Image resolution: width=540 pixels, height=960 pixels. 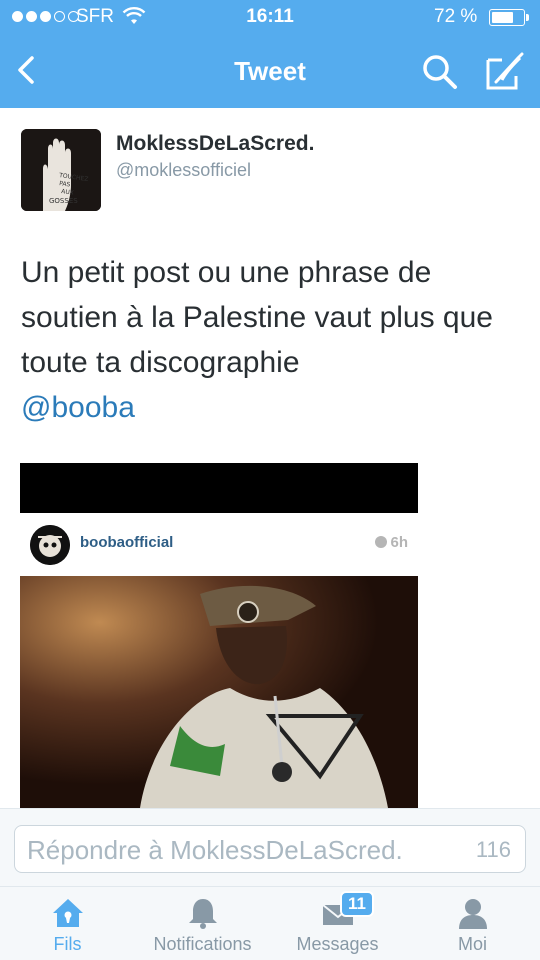 What do you see at coordinates (456, 16) in the screenshot?
I see `battery-percentage: 72 %` at bounding box center [456, 16].